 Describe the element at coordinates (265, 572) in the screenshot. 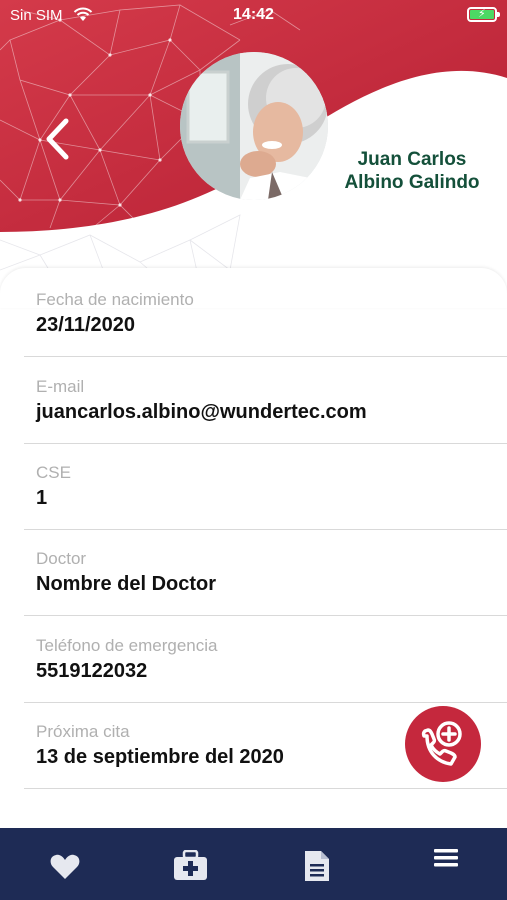

I see `field-doctor: Doctor Nombre del Doctor` at that location.